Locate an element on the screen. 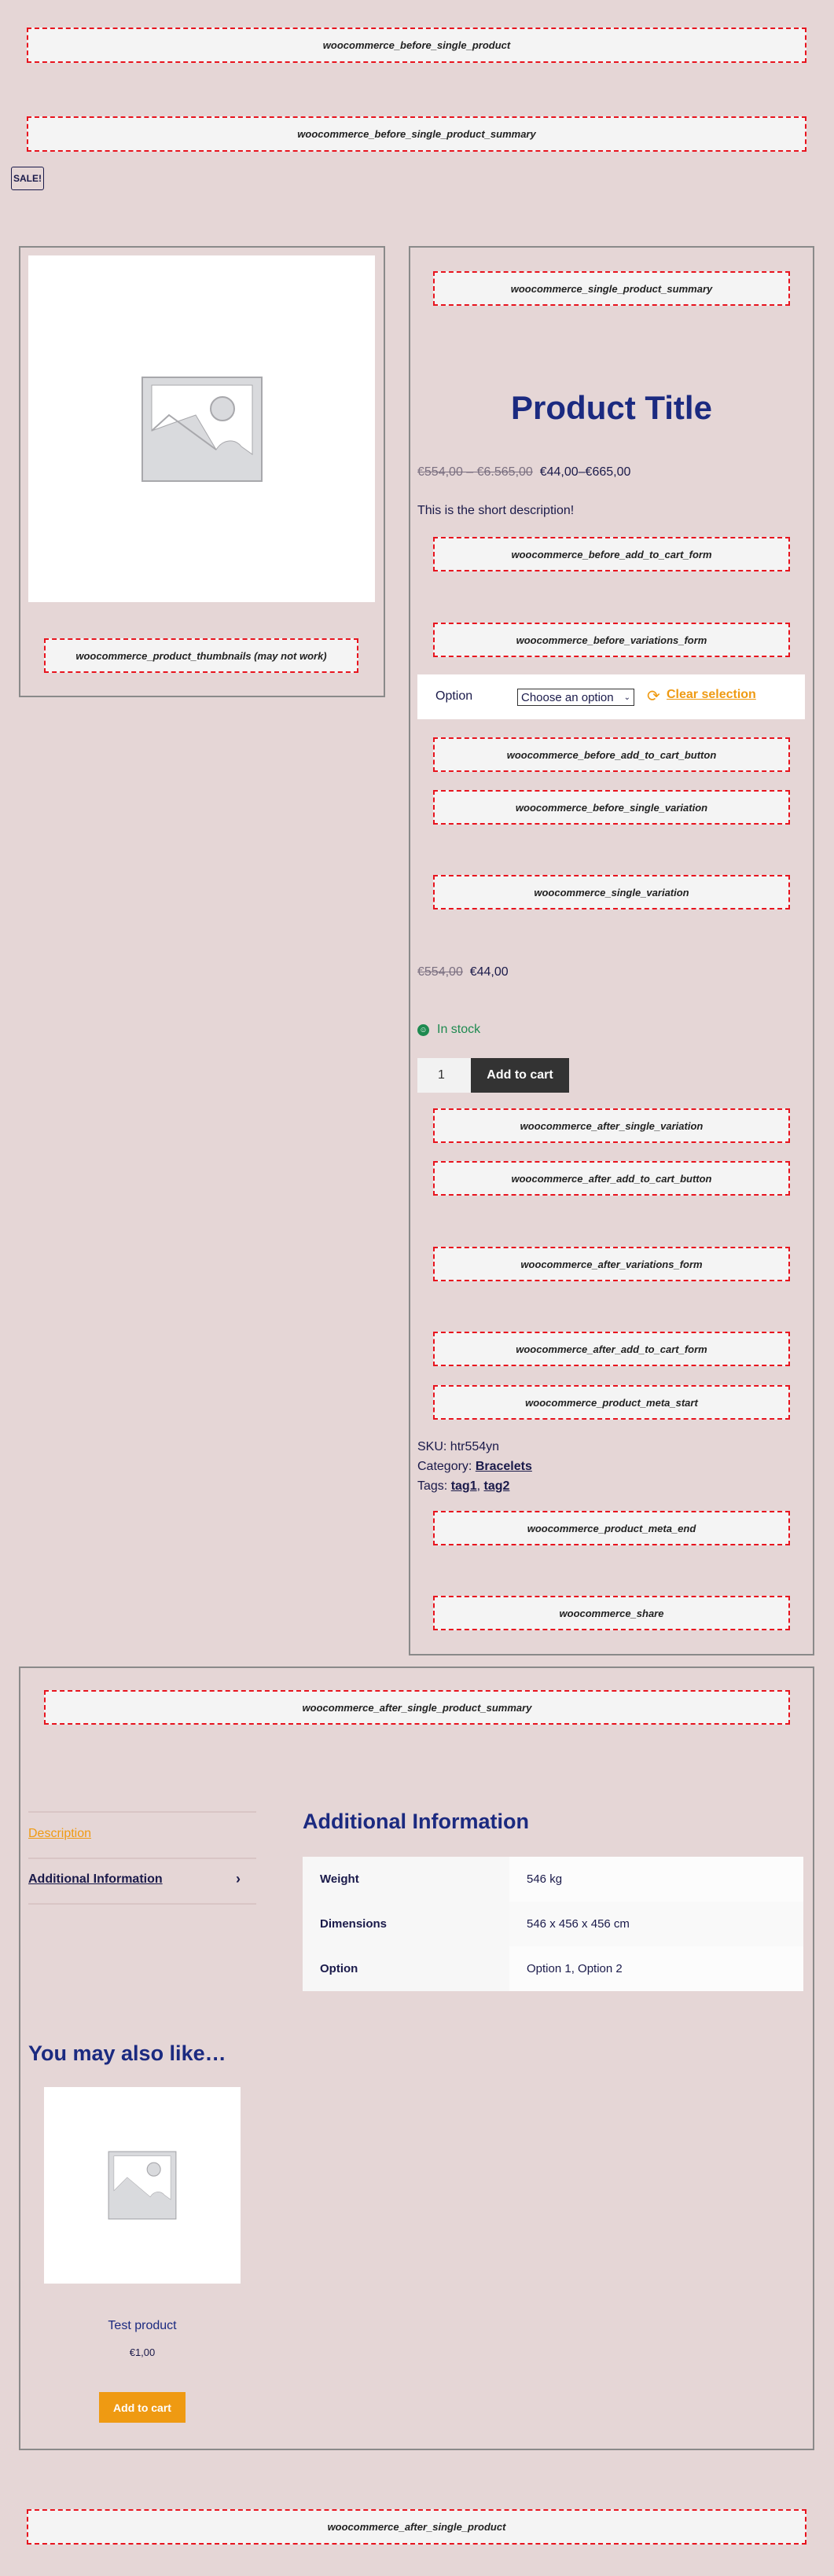  related-product-price: €1,00 is located at coordinates (142, 2352).